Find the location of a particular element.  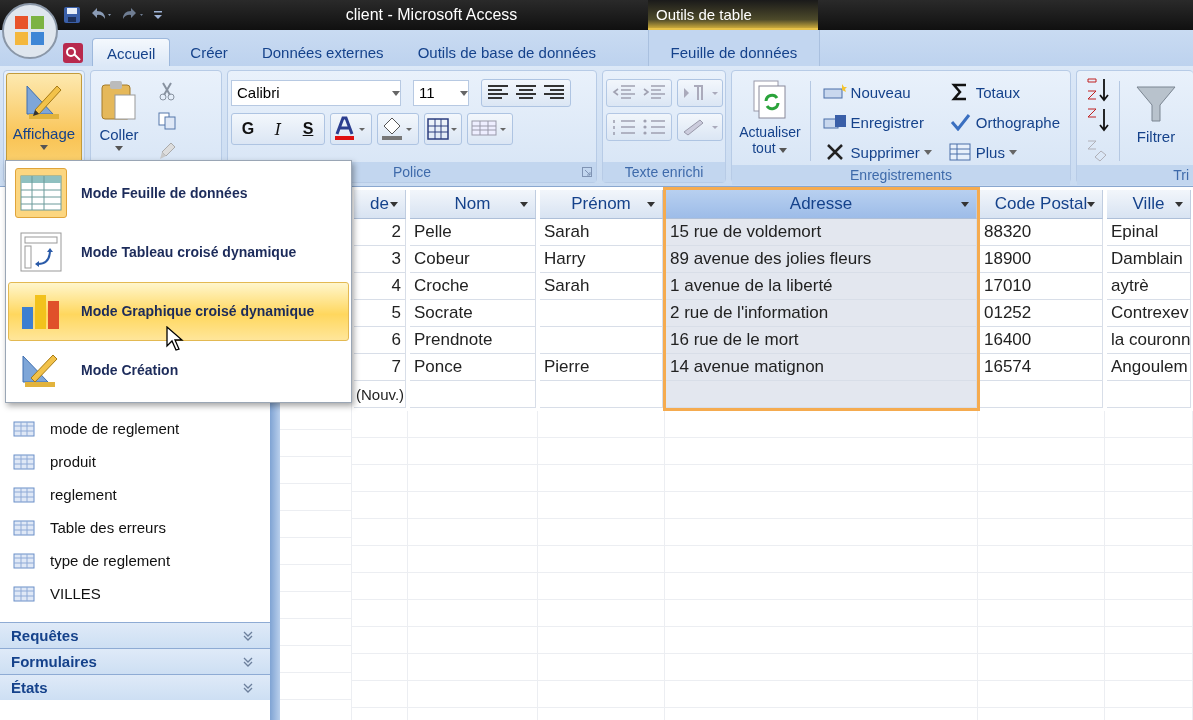

italic-button: I is located at coordinates (278, 129).